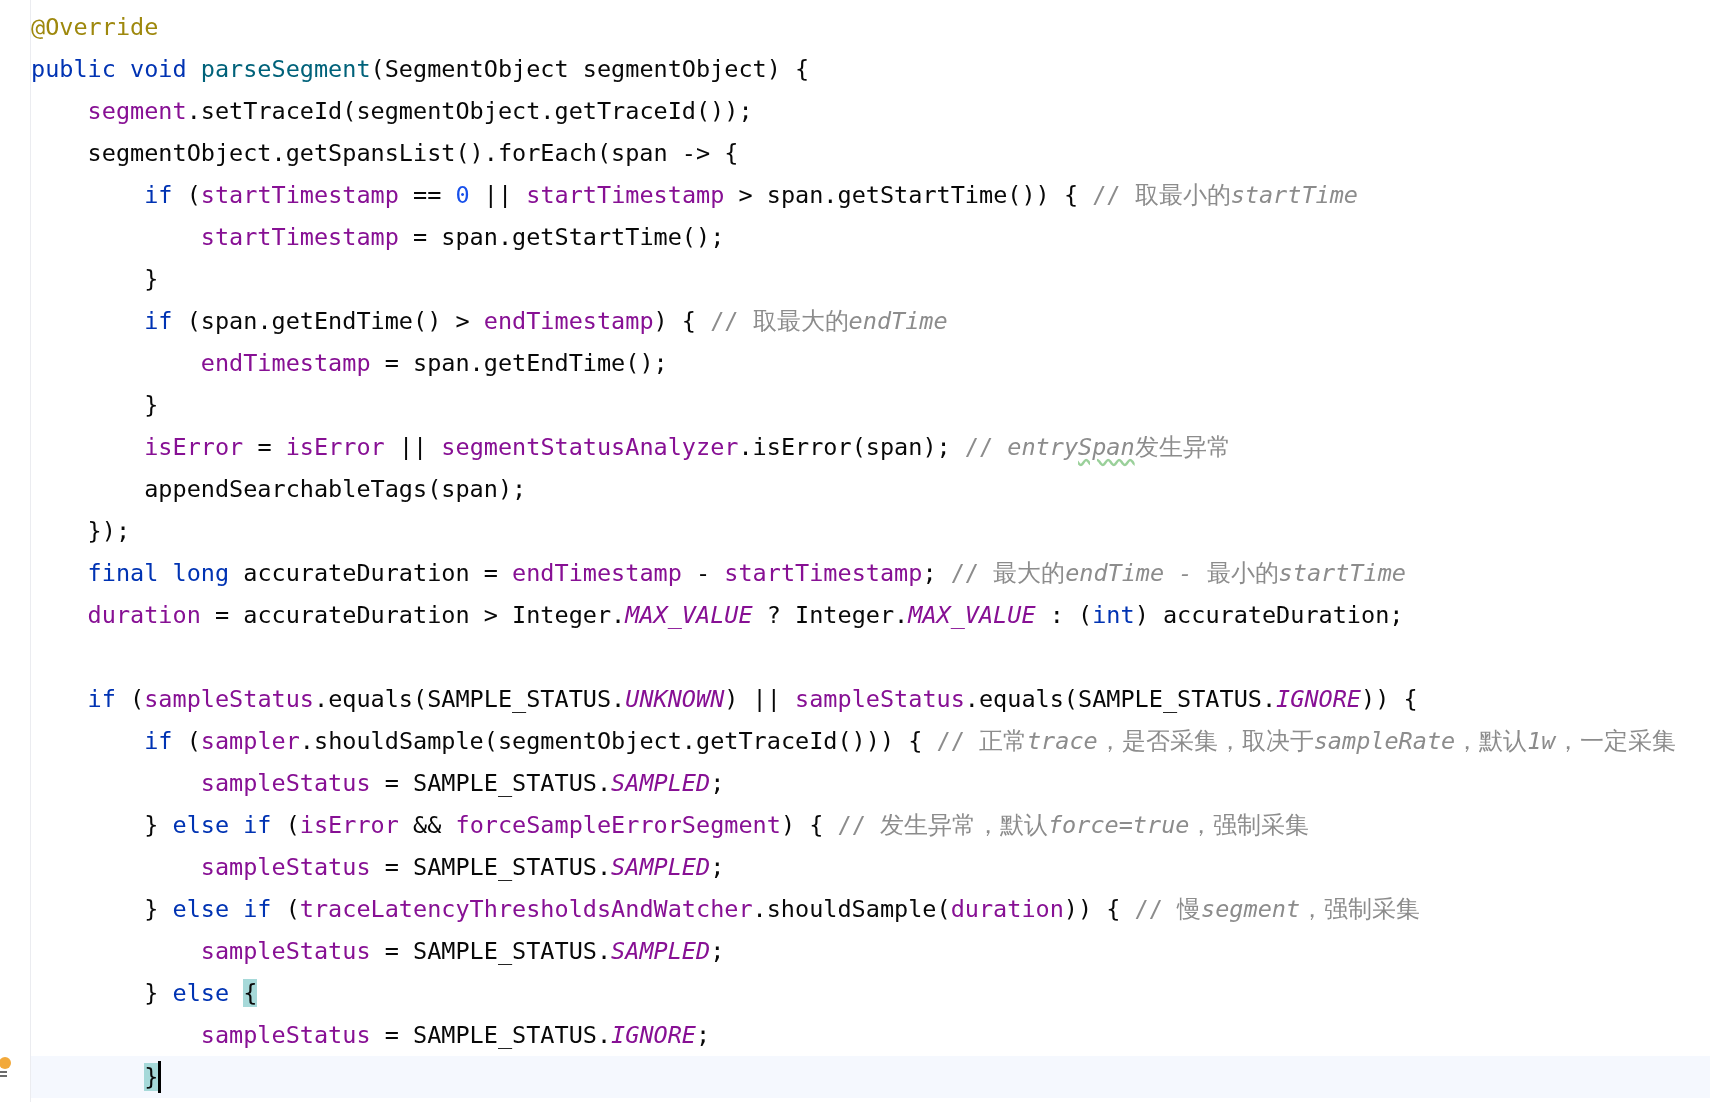 The height and width of the screenshot is (1102, 1710). What do you see at coordinates (909, 741) in the screenshot?
I see `code-line: if (sampler.shouldSample(segmentObject.getTraceId())) { // 正常 trace，是否采集，取决于sampleRate，默认1w，一定采集` at bounding box center [909, 741].